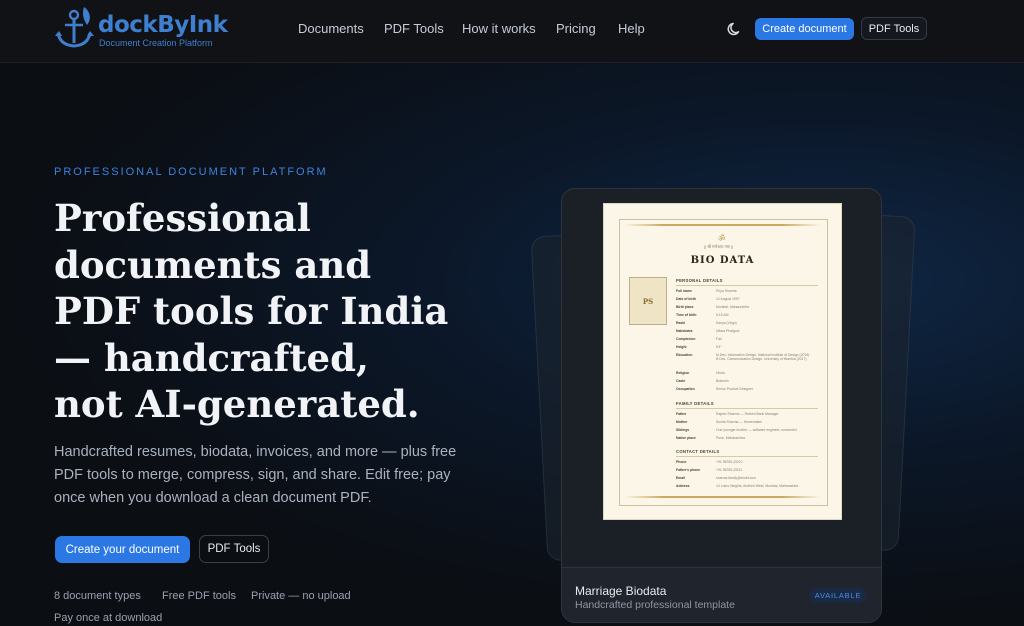 This screenshot has width=1024, height=626. What do you see at coordinates (894, 28) in the screenshot?
I see `pdf-tools-button: PDF Tools` at bounding box center [894, 28].